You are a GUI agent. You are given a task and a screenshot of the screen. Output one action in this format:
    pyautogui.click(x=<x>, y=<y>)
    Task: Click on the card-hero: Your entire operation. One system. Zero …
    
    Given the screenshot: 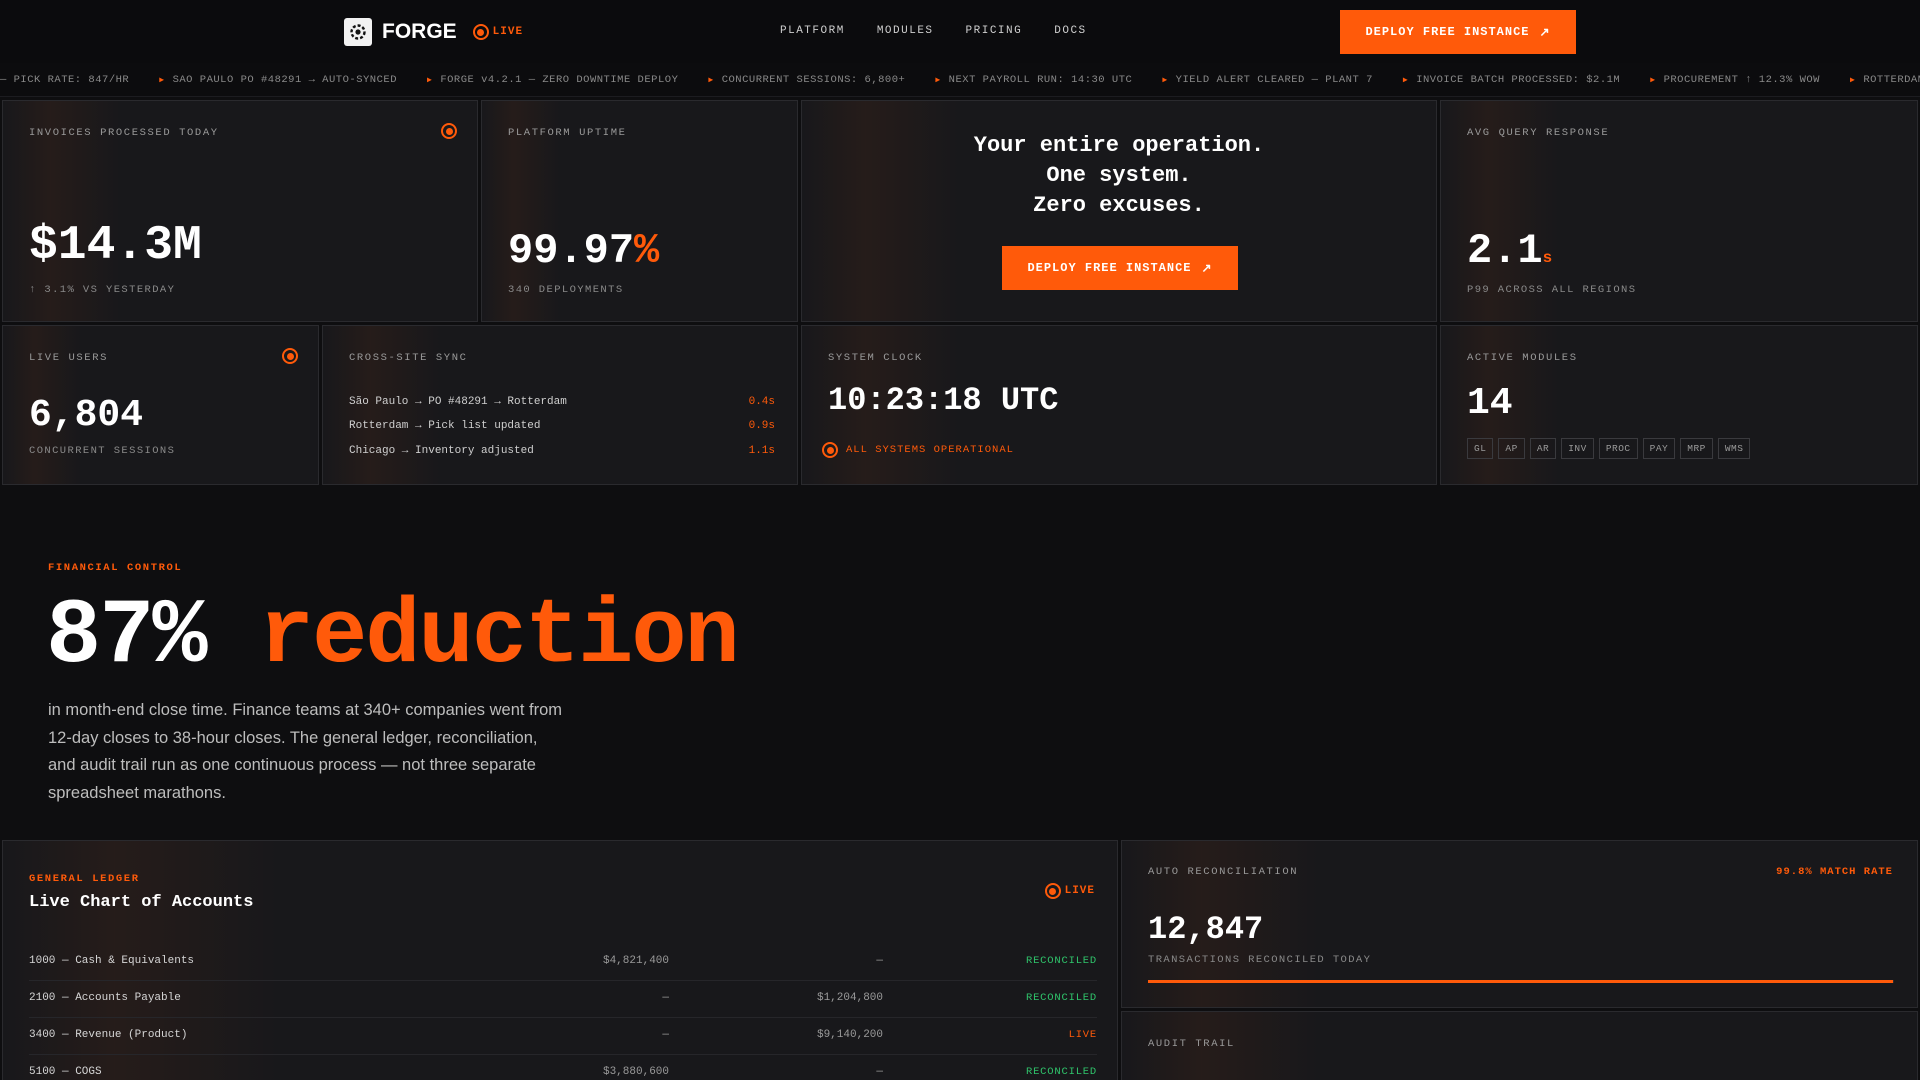 What is the action you would take?
    pyautogui.click(x=1119, y=211)
    